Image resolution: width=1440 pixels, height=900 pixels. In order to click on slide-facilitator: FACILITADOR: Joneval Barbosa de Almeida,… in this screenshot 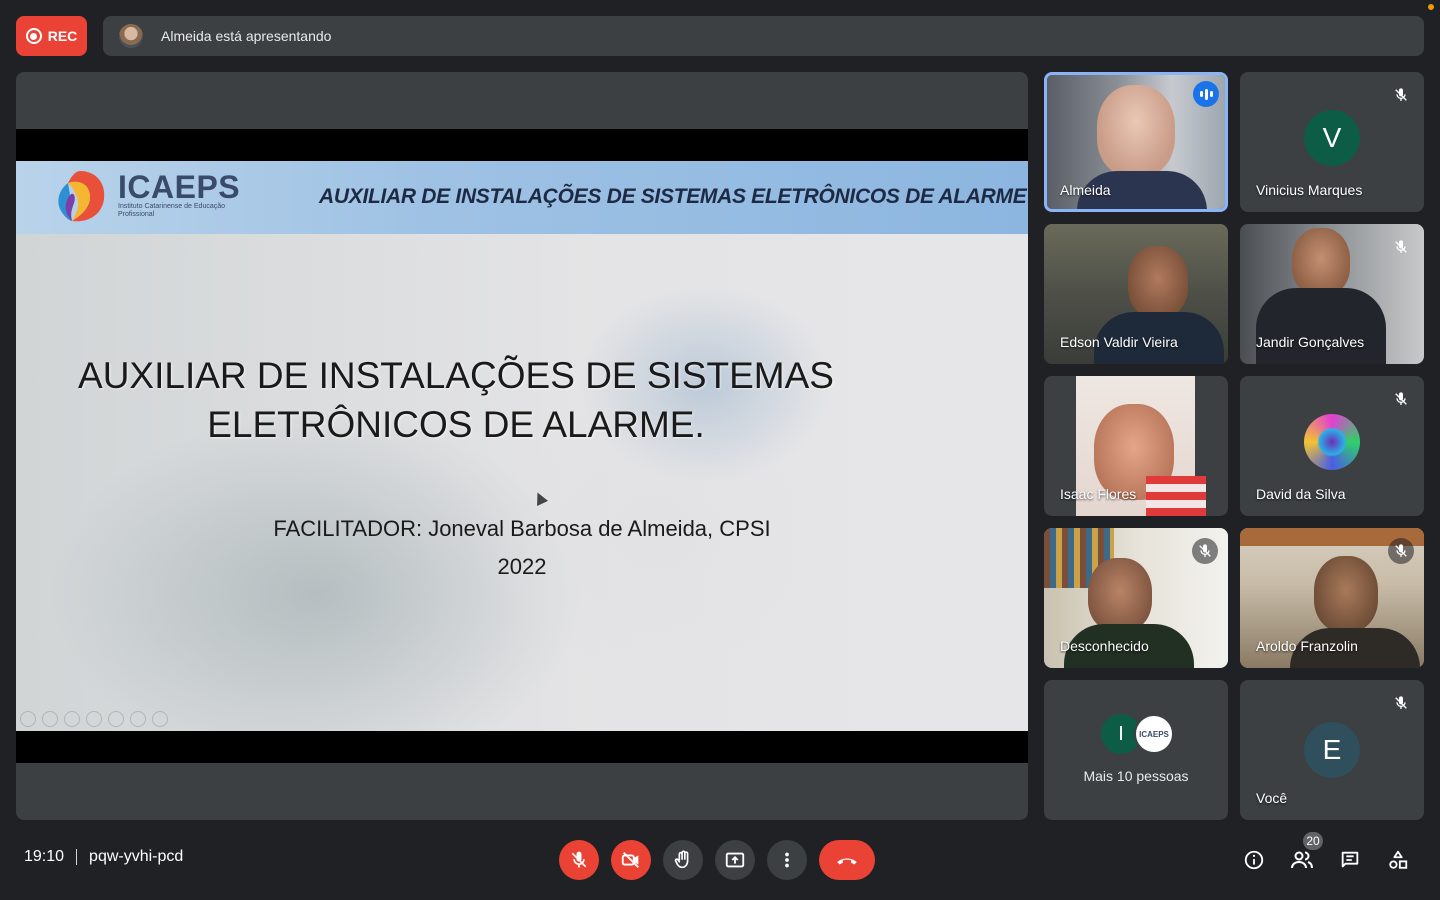, I will do `click(522, 528)`.